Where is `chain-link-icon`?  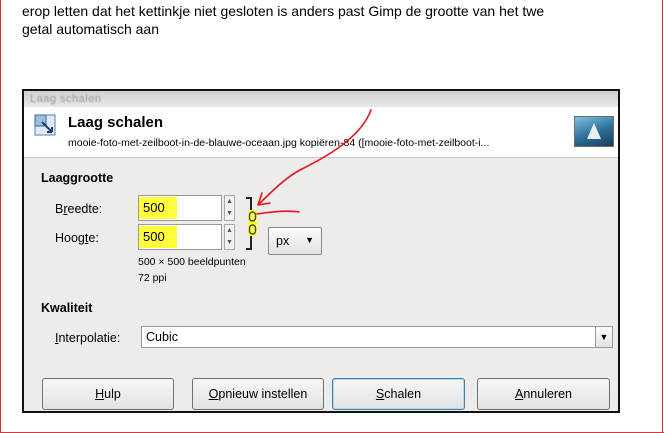
chain-link-icon is located at coordinates (252, 223).